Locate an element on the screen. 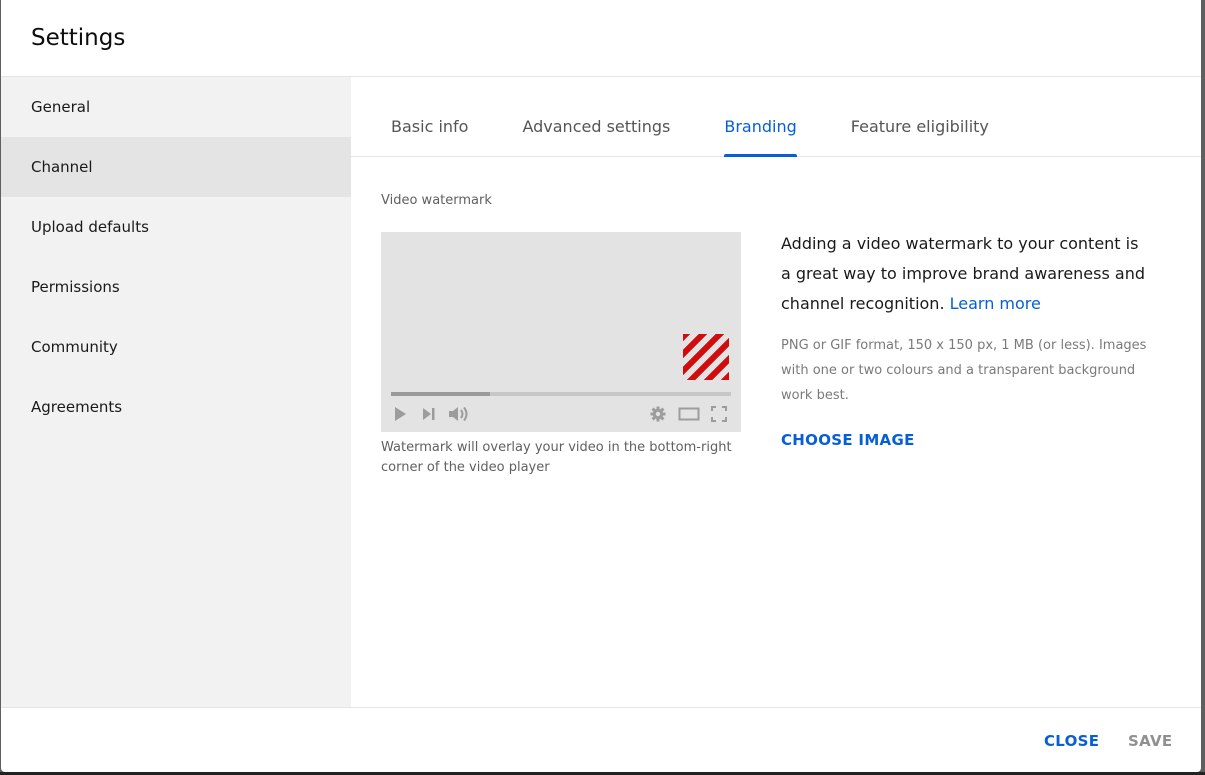 The width and height of the screenshot is (1205, 775). volume-icon is located at coordinates (459, 416).